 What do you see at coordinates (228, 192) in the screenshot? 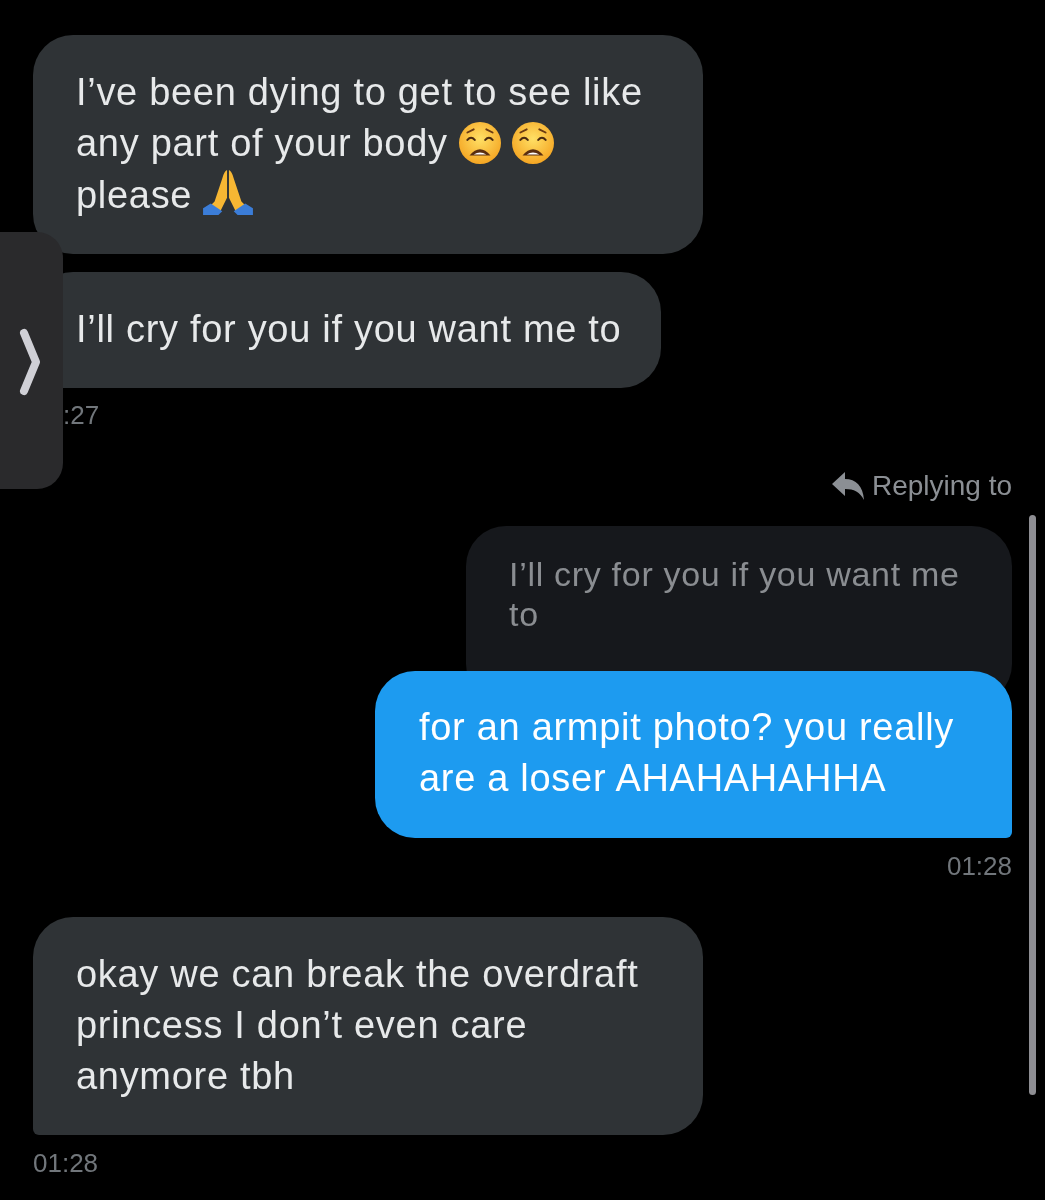
I see `folded-hands-icon` at bounding box center [228, 192].